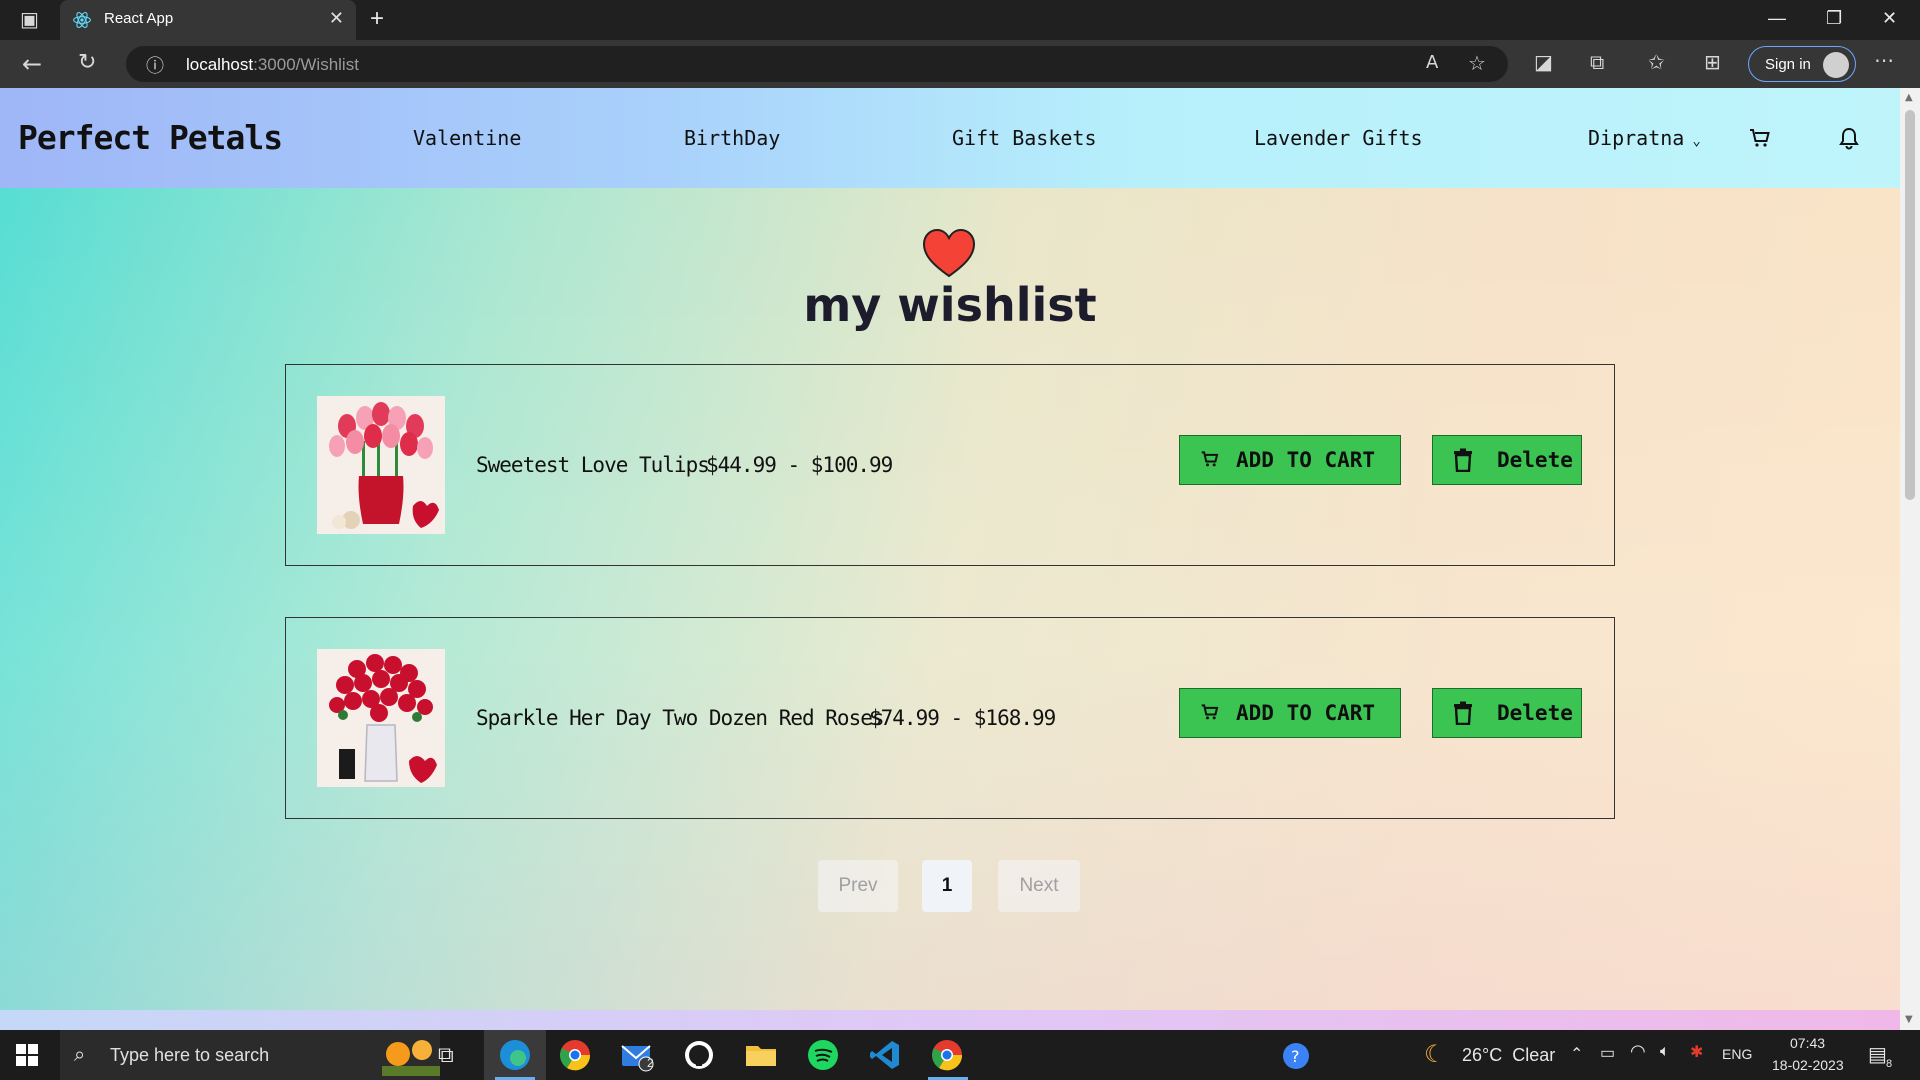 The height and width of the screenshot is (1080, 1920). I want to click on product-price: $44.99 - $100.99, so click(799, 465).